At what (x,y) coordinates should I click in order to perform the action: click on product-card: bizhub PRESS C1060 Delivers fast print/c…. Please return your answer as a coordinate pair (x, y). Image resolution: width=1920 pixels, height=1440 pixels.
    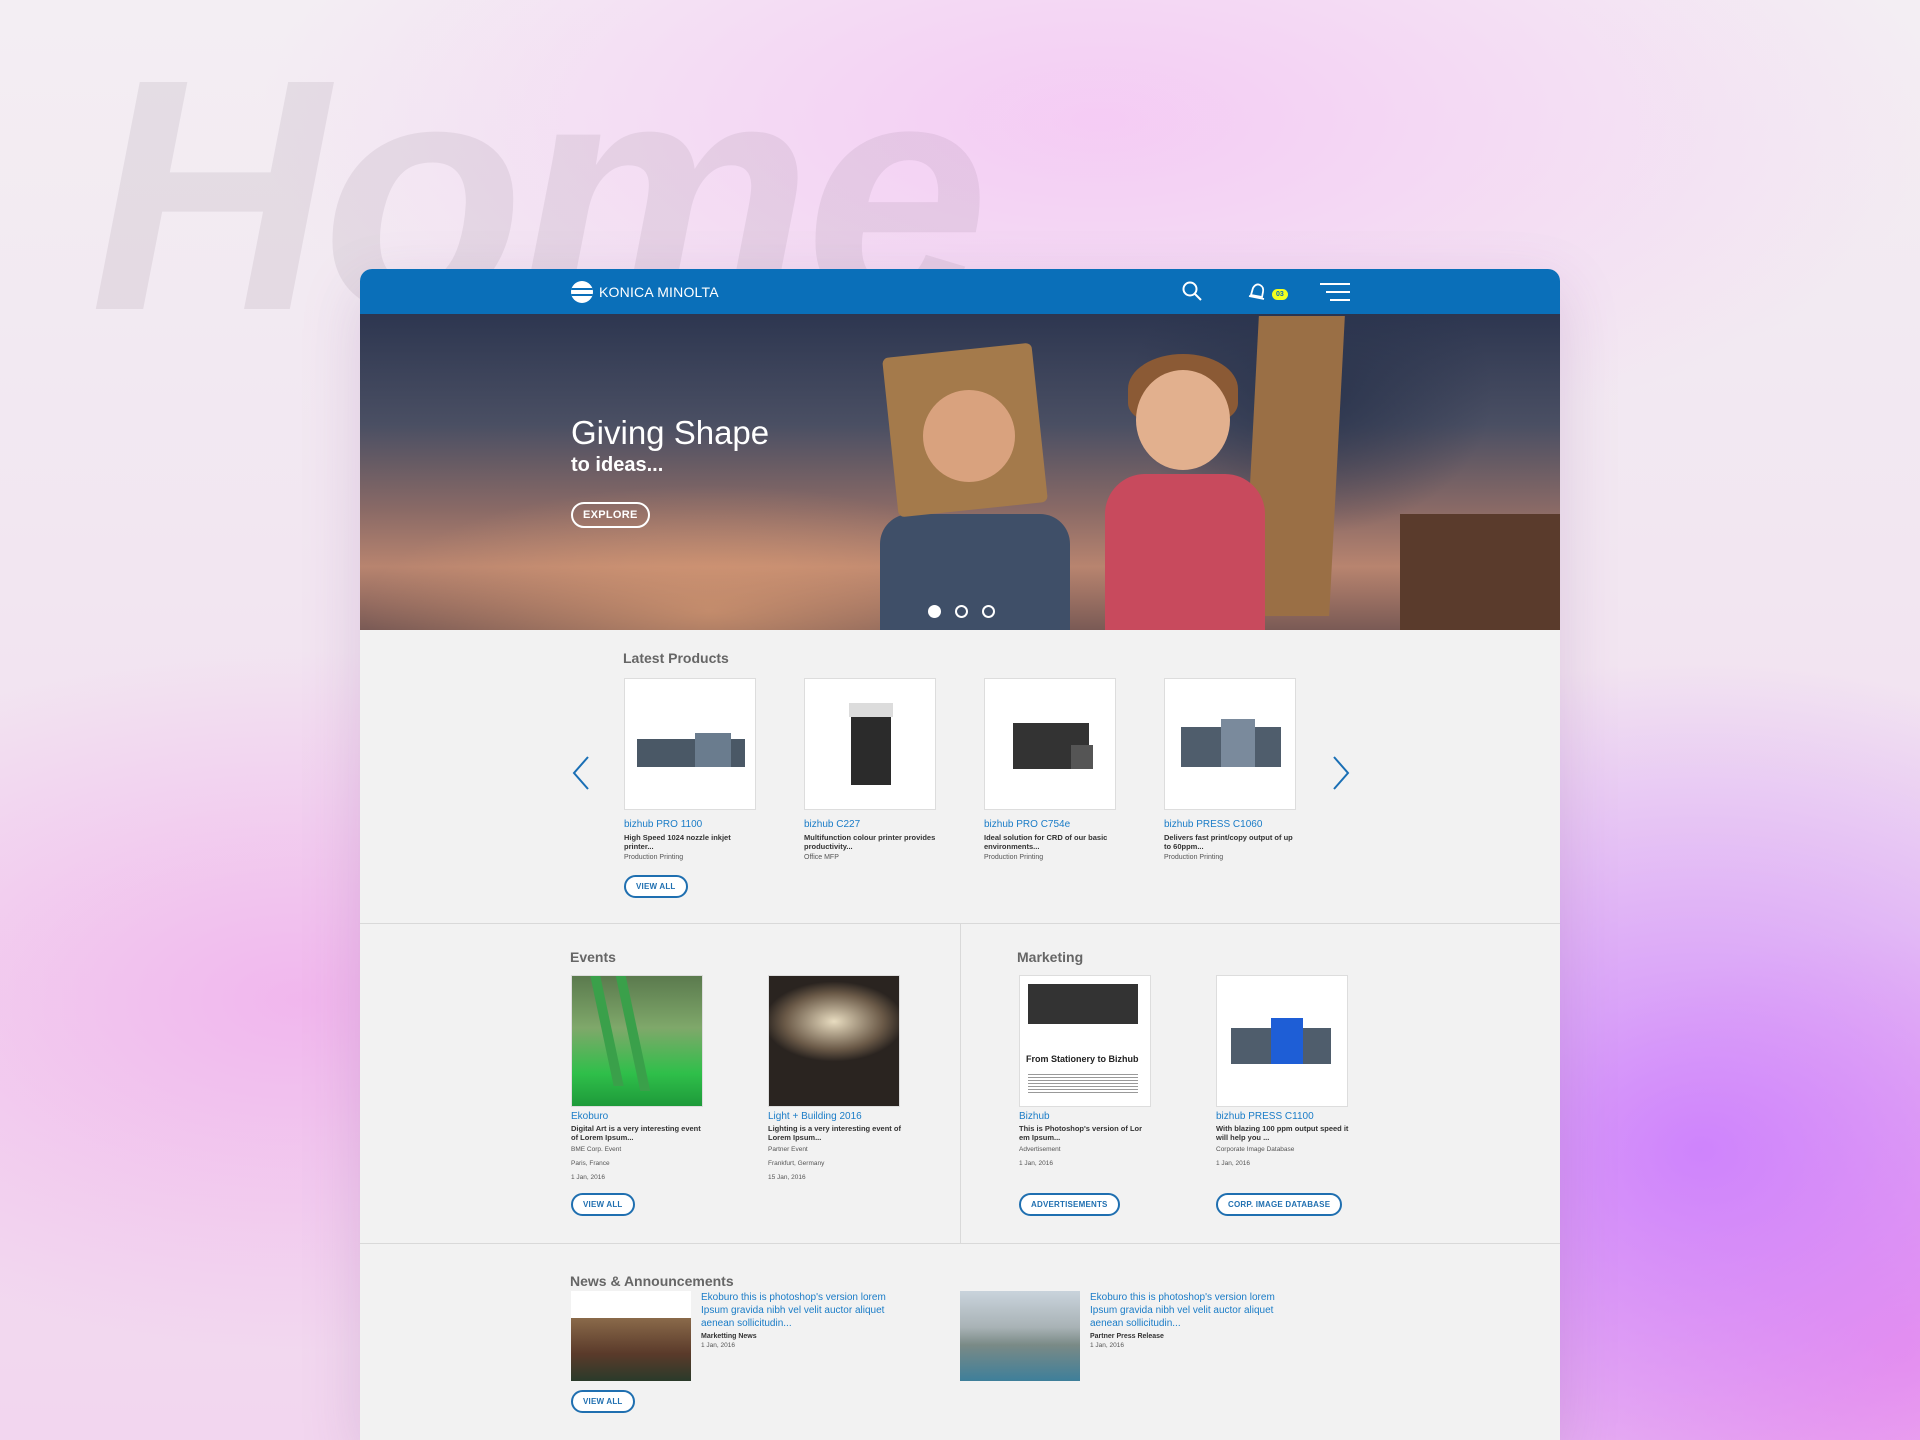
    Looking at the image, I should click on (1231, 769).